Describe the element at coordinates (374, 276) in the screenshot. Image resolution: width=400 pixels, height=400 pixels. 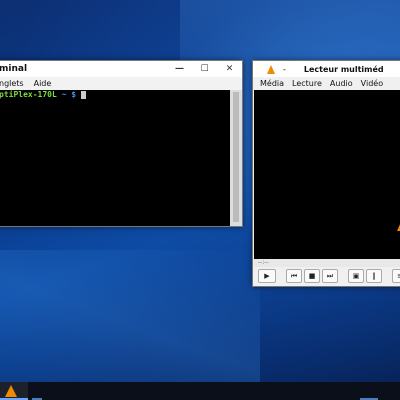
I see `extended-settings-icon: ‖` at that location.